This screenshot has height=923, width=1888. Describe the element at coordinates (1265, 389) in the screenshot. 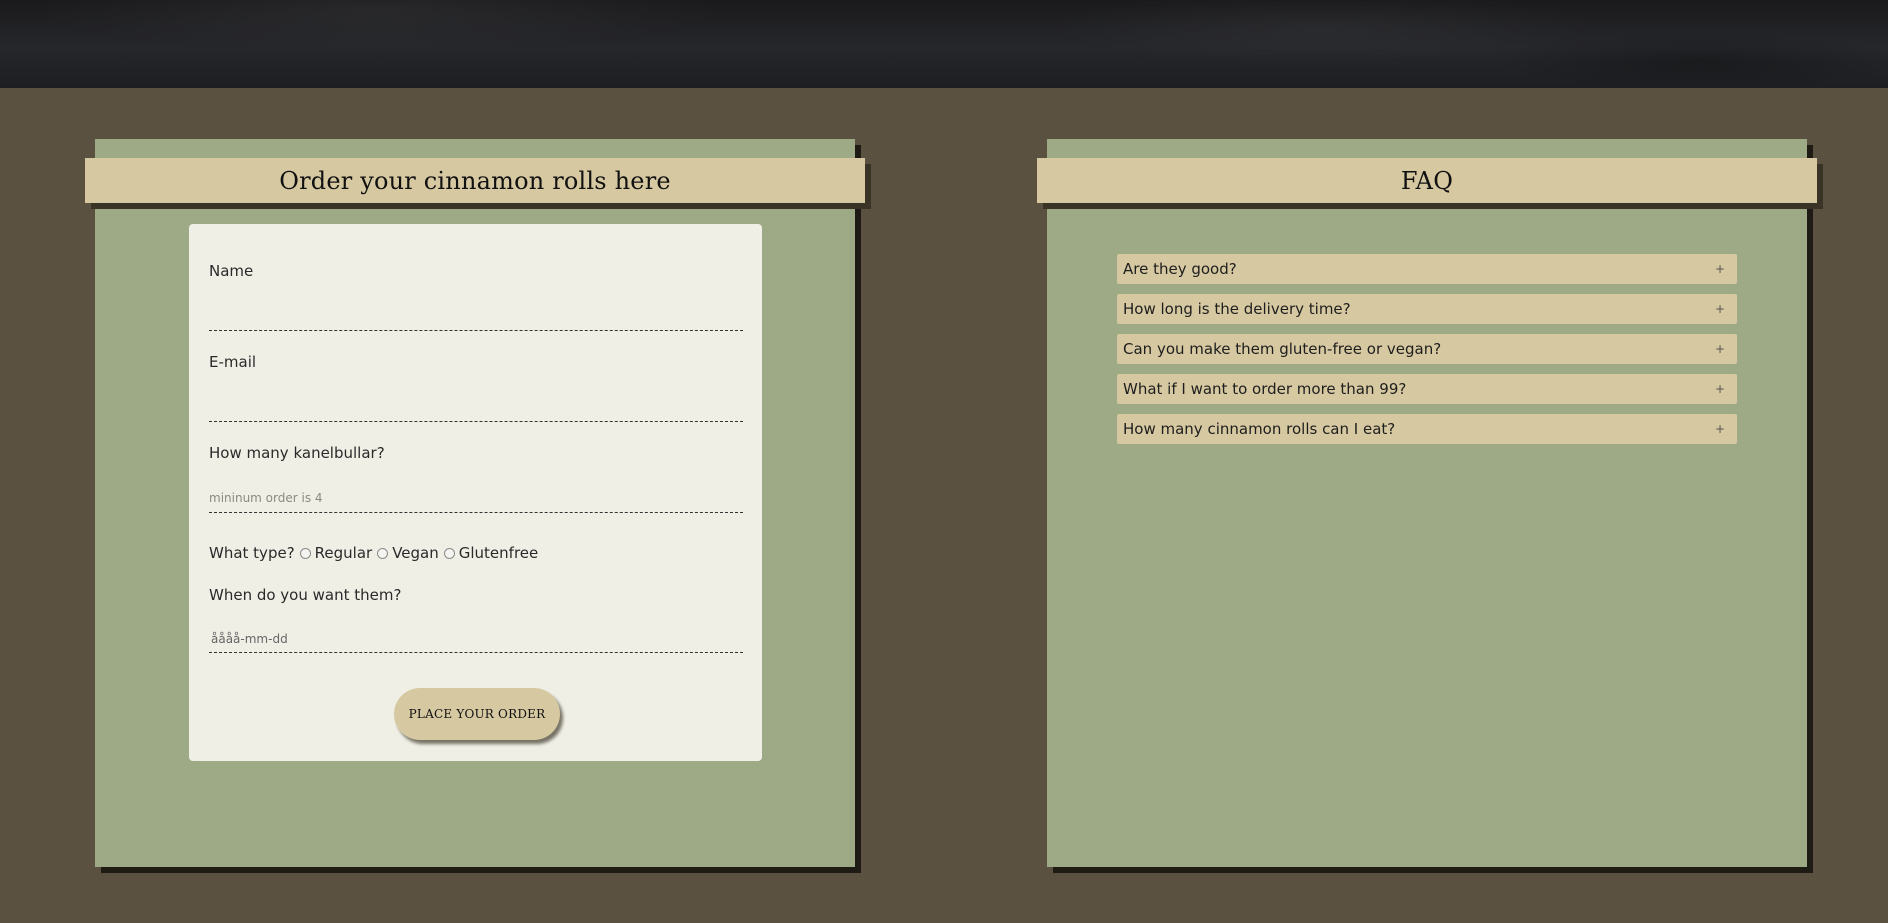

I see `faq-question: What if I want to order more than 99?` at that location.